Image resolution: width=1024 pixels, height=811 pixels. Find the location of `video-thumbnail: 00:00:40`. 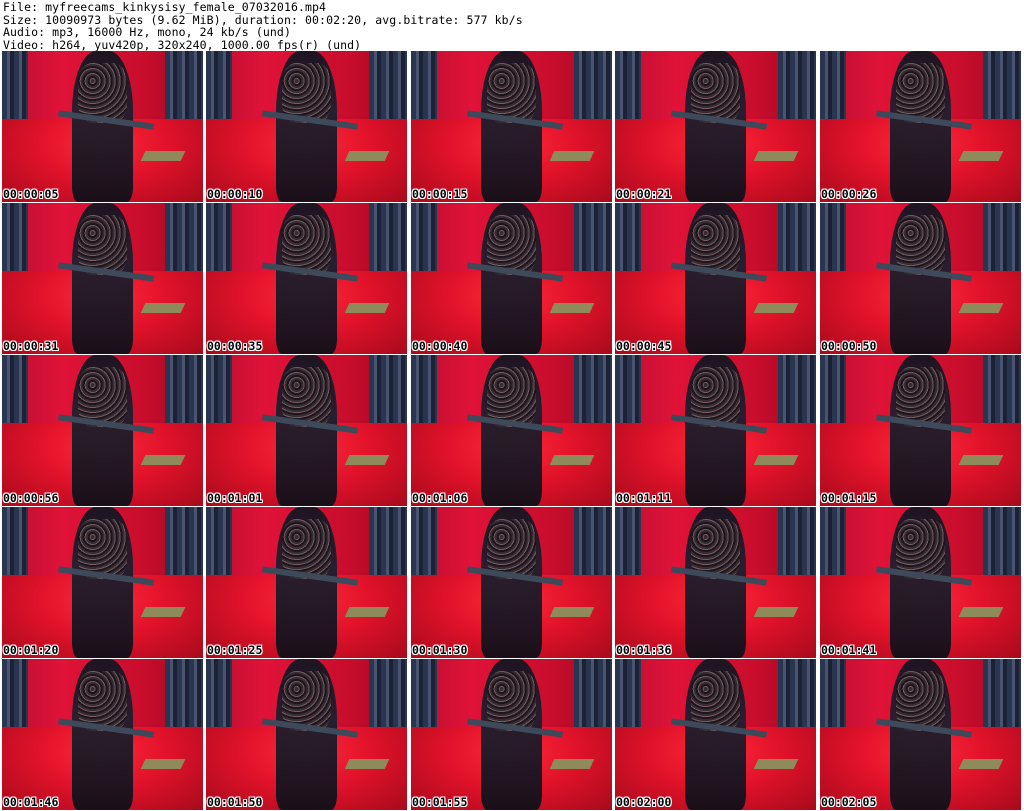

video-thumbnail: 00:00:40 is located at coordinates (511, 278).